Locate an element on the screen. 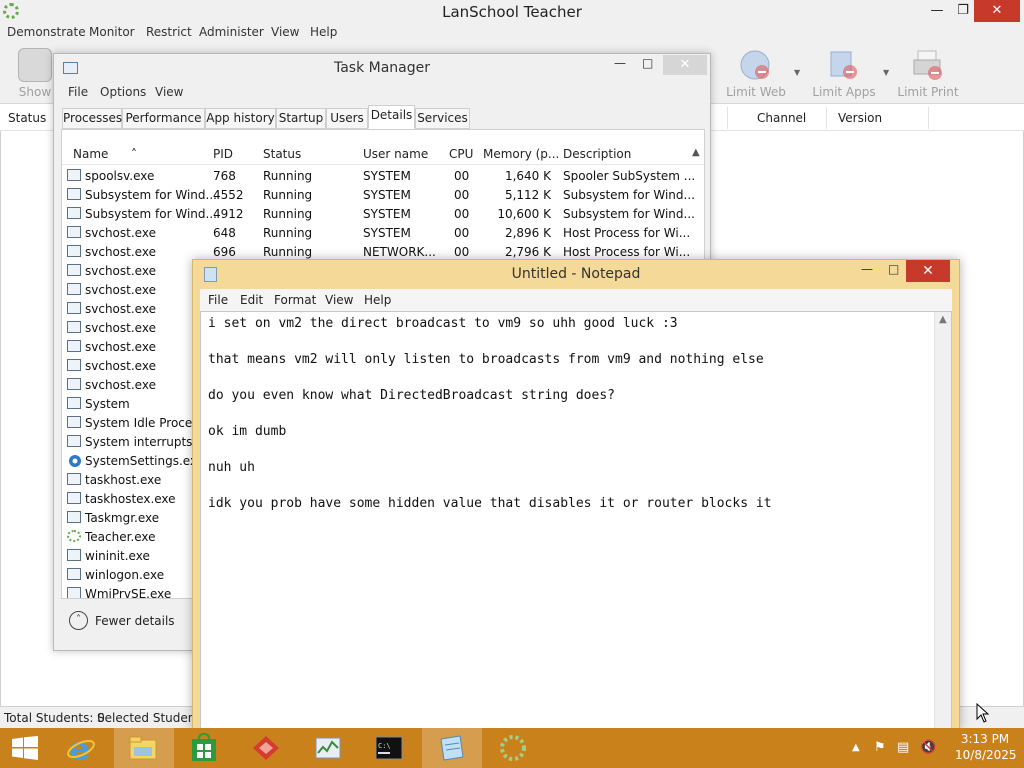 The image size is (1024, 768). limit-web-button: Limit Web is located at coordinates (756, 76).